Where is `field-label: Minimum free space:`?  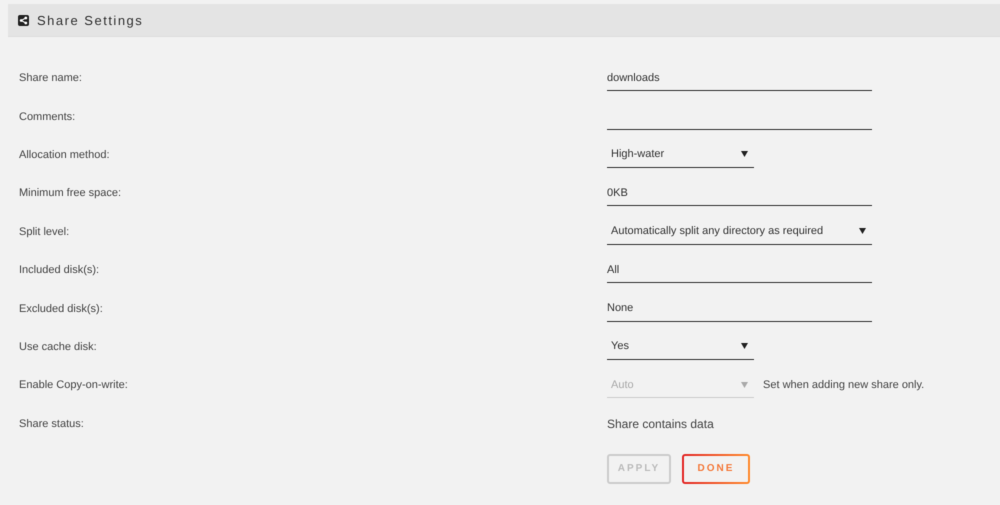
field-label: Minimum free space: is located at coordinates (70, 193).